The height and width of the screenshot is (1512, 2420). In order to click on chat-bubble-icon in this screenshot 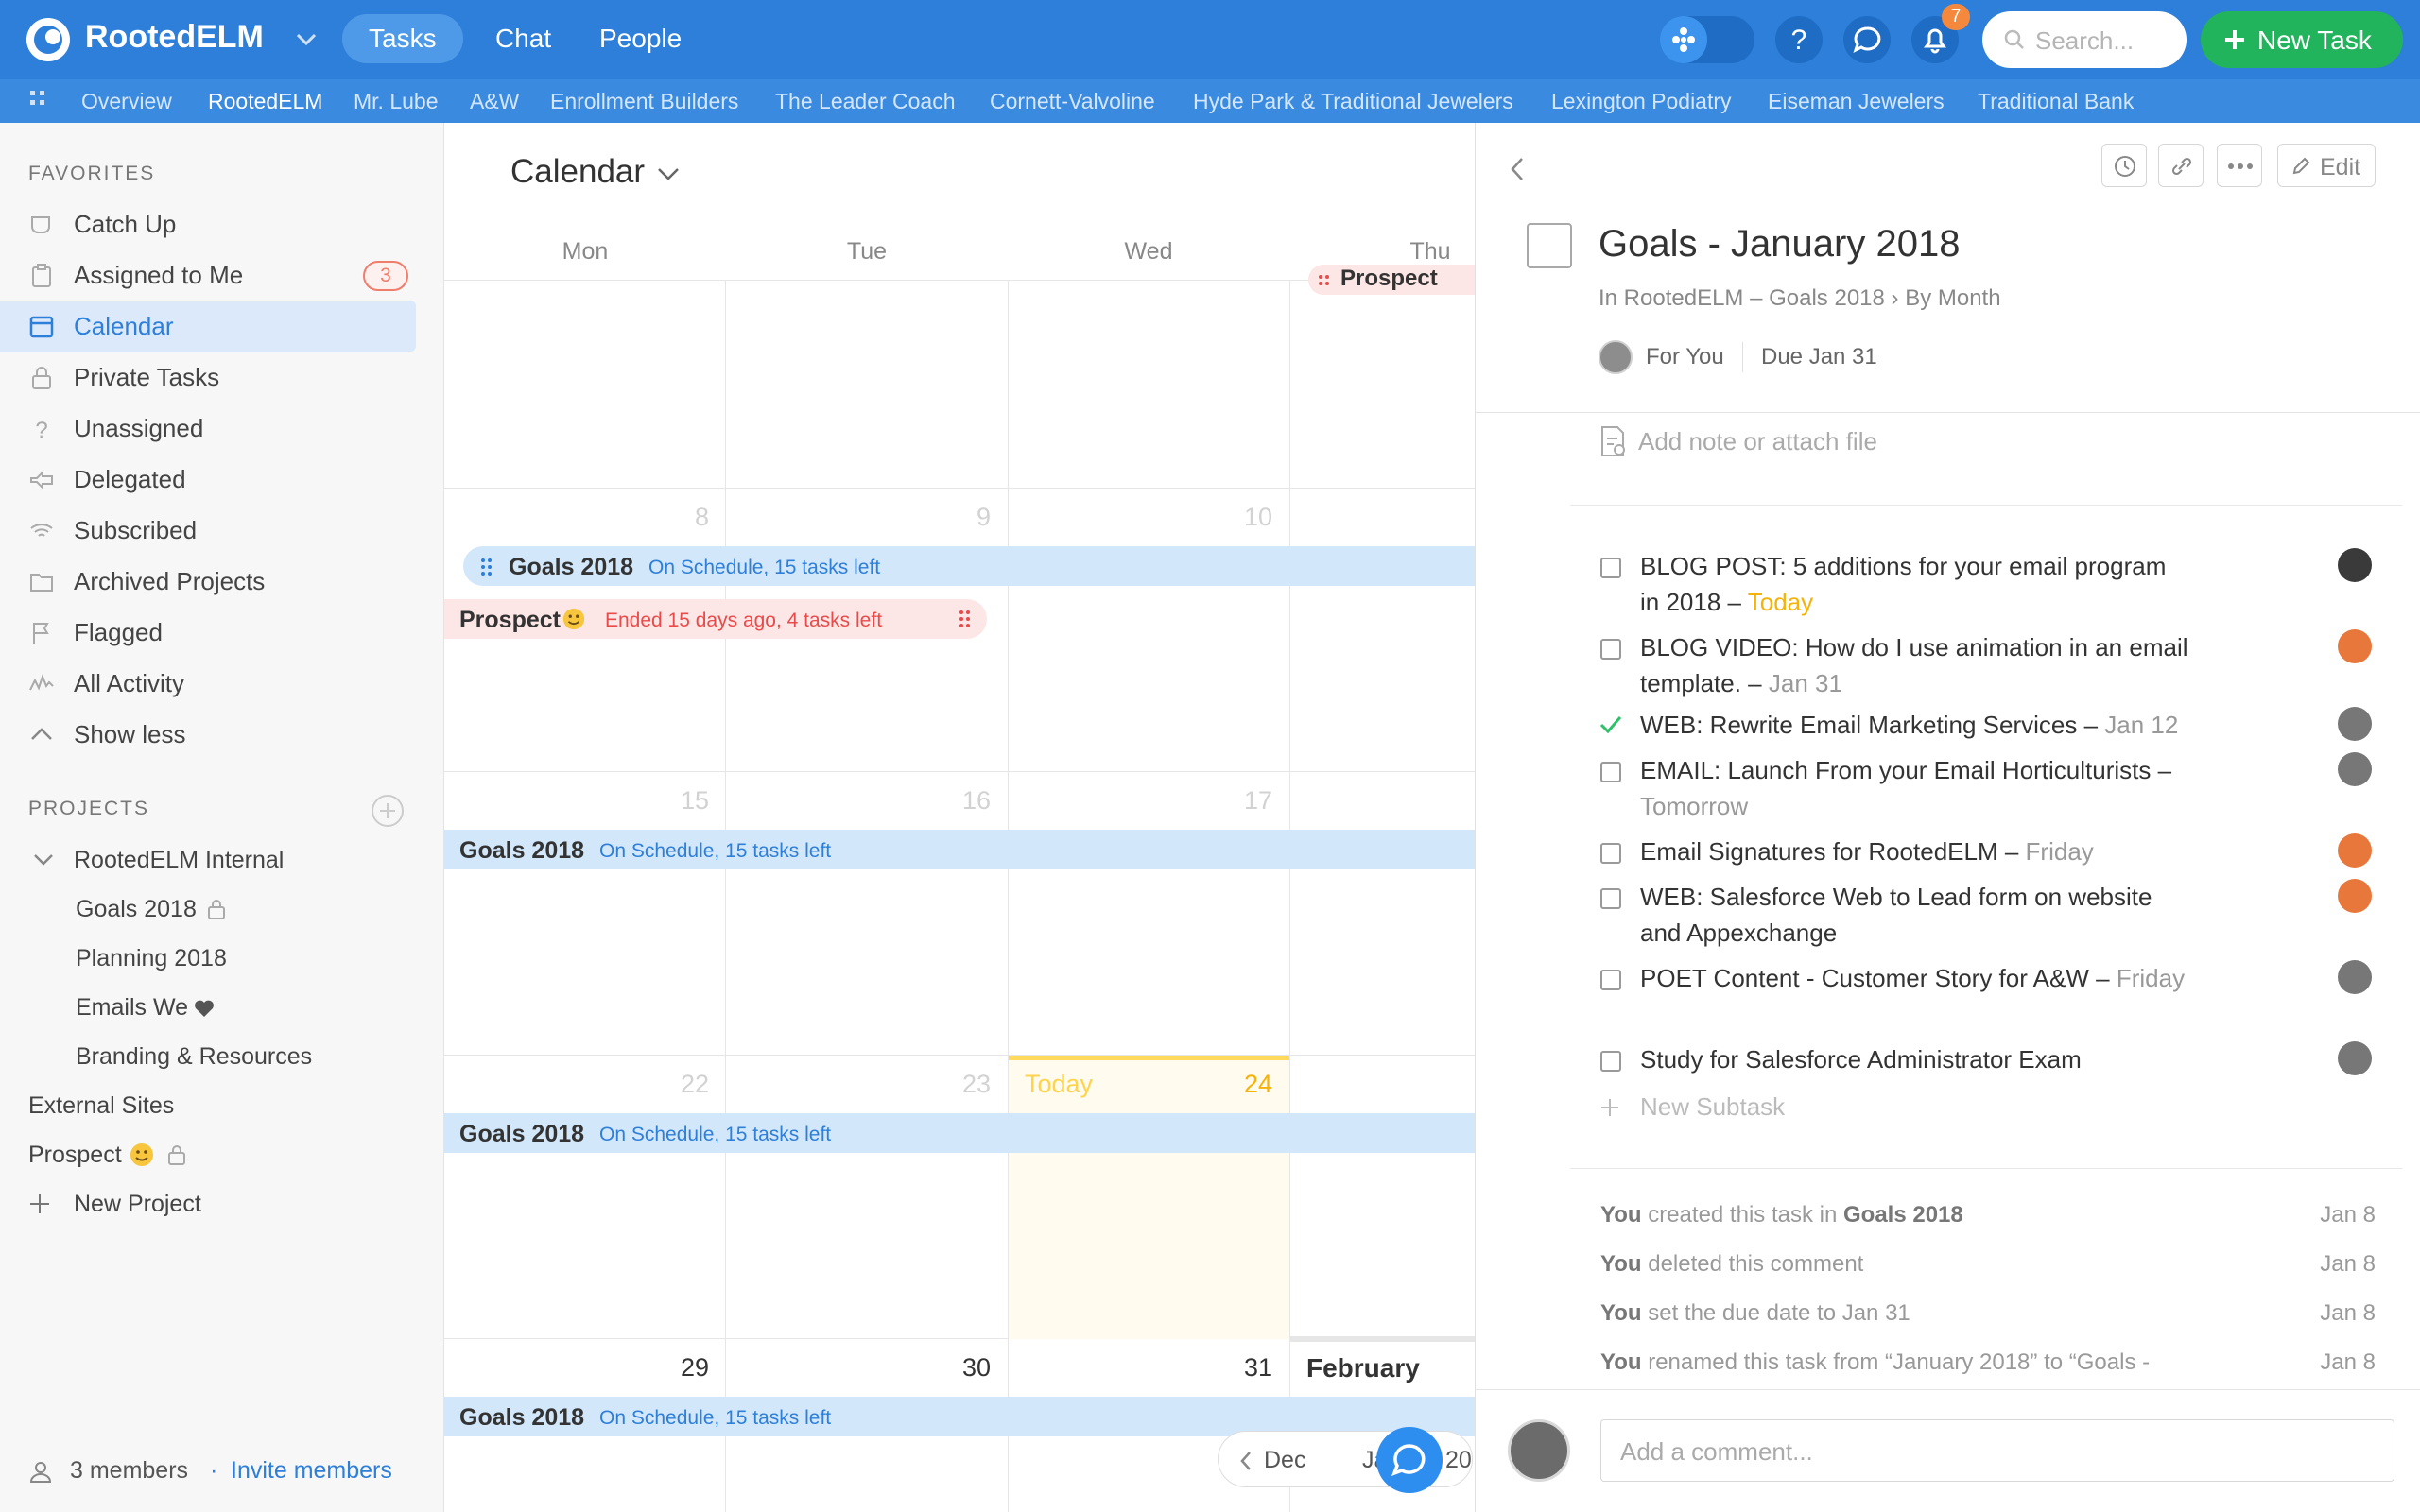, I will do `click(1867, 39)`.